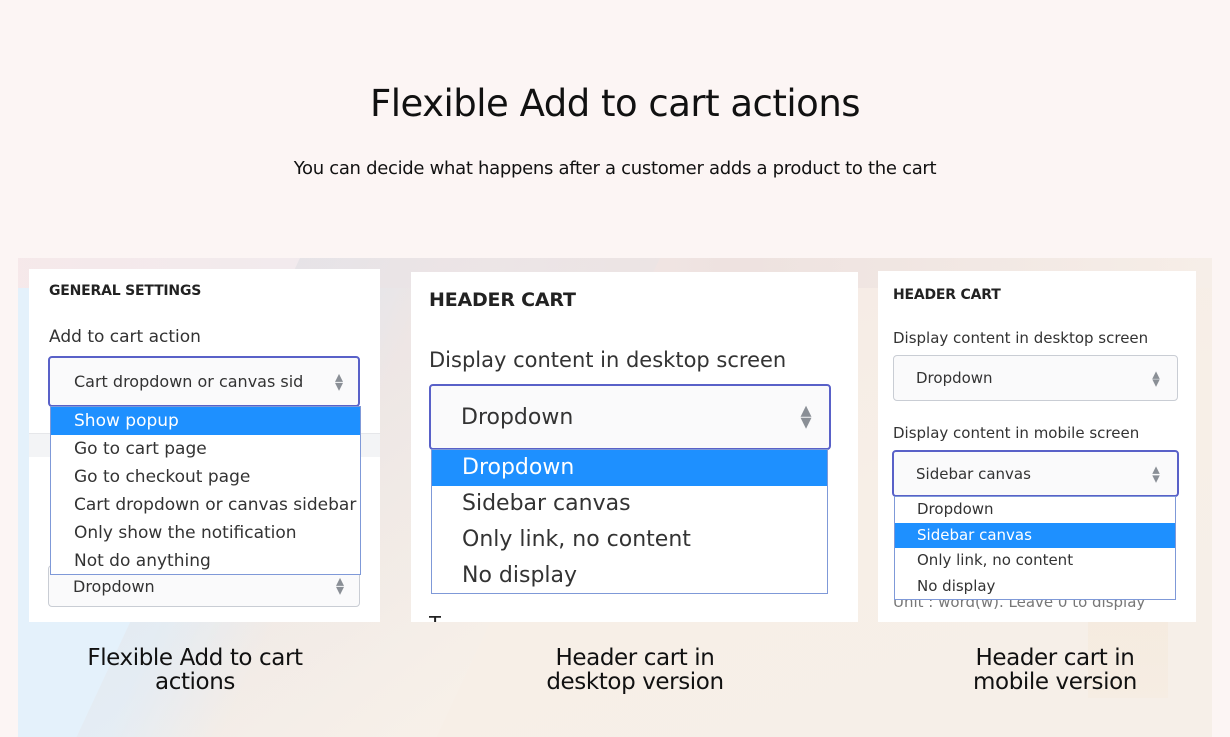  I want to click on option-only-show-notification: Only show the notification, so click(205, 533).